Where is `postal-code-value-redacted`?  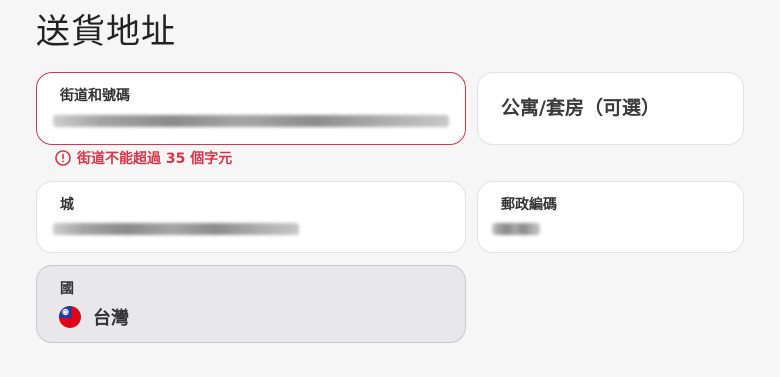 postal-code-value-redacted is located at coordinates (516, 229).